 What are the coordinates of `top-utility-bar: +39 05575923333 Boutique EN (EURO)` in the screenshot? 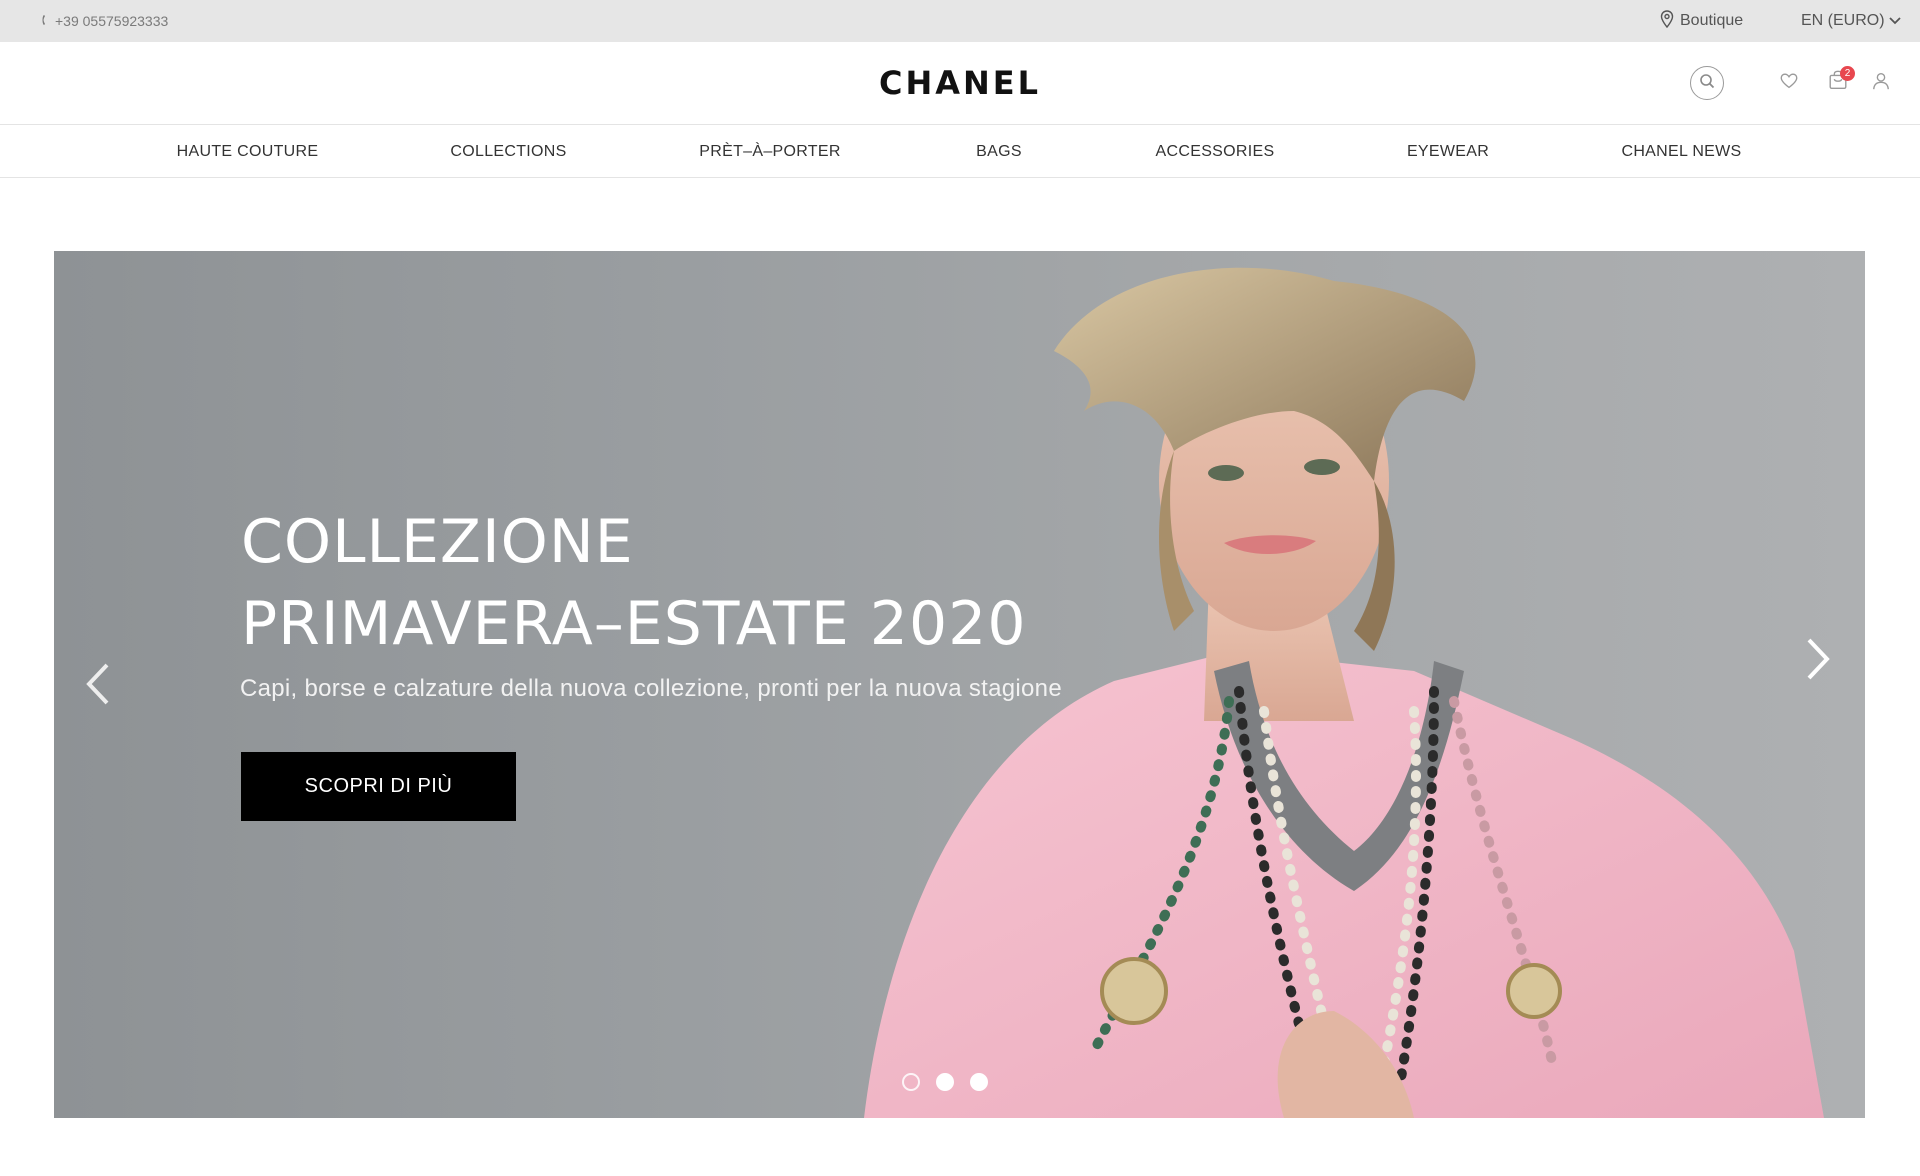 It's located at (960, 21).